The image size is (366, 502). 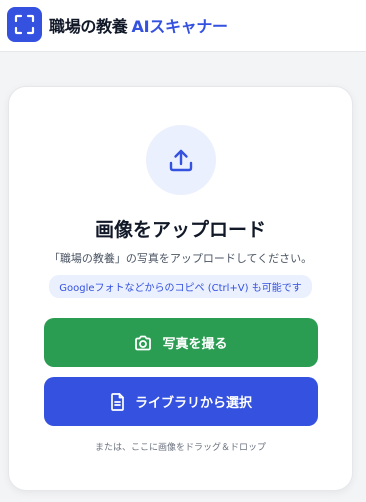 I want to click on paste-hint-badge: Googleフォトなどからのコピペ (Ctrl+V) も可能です, so click(x=180, y=286).